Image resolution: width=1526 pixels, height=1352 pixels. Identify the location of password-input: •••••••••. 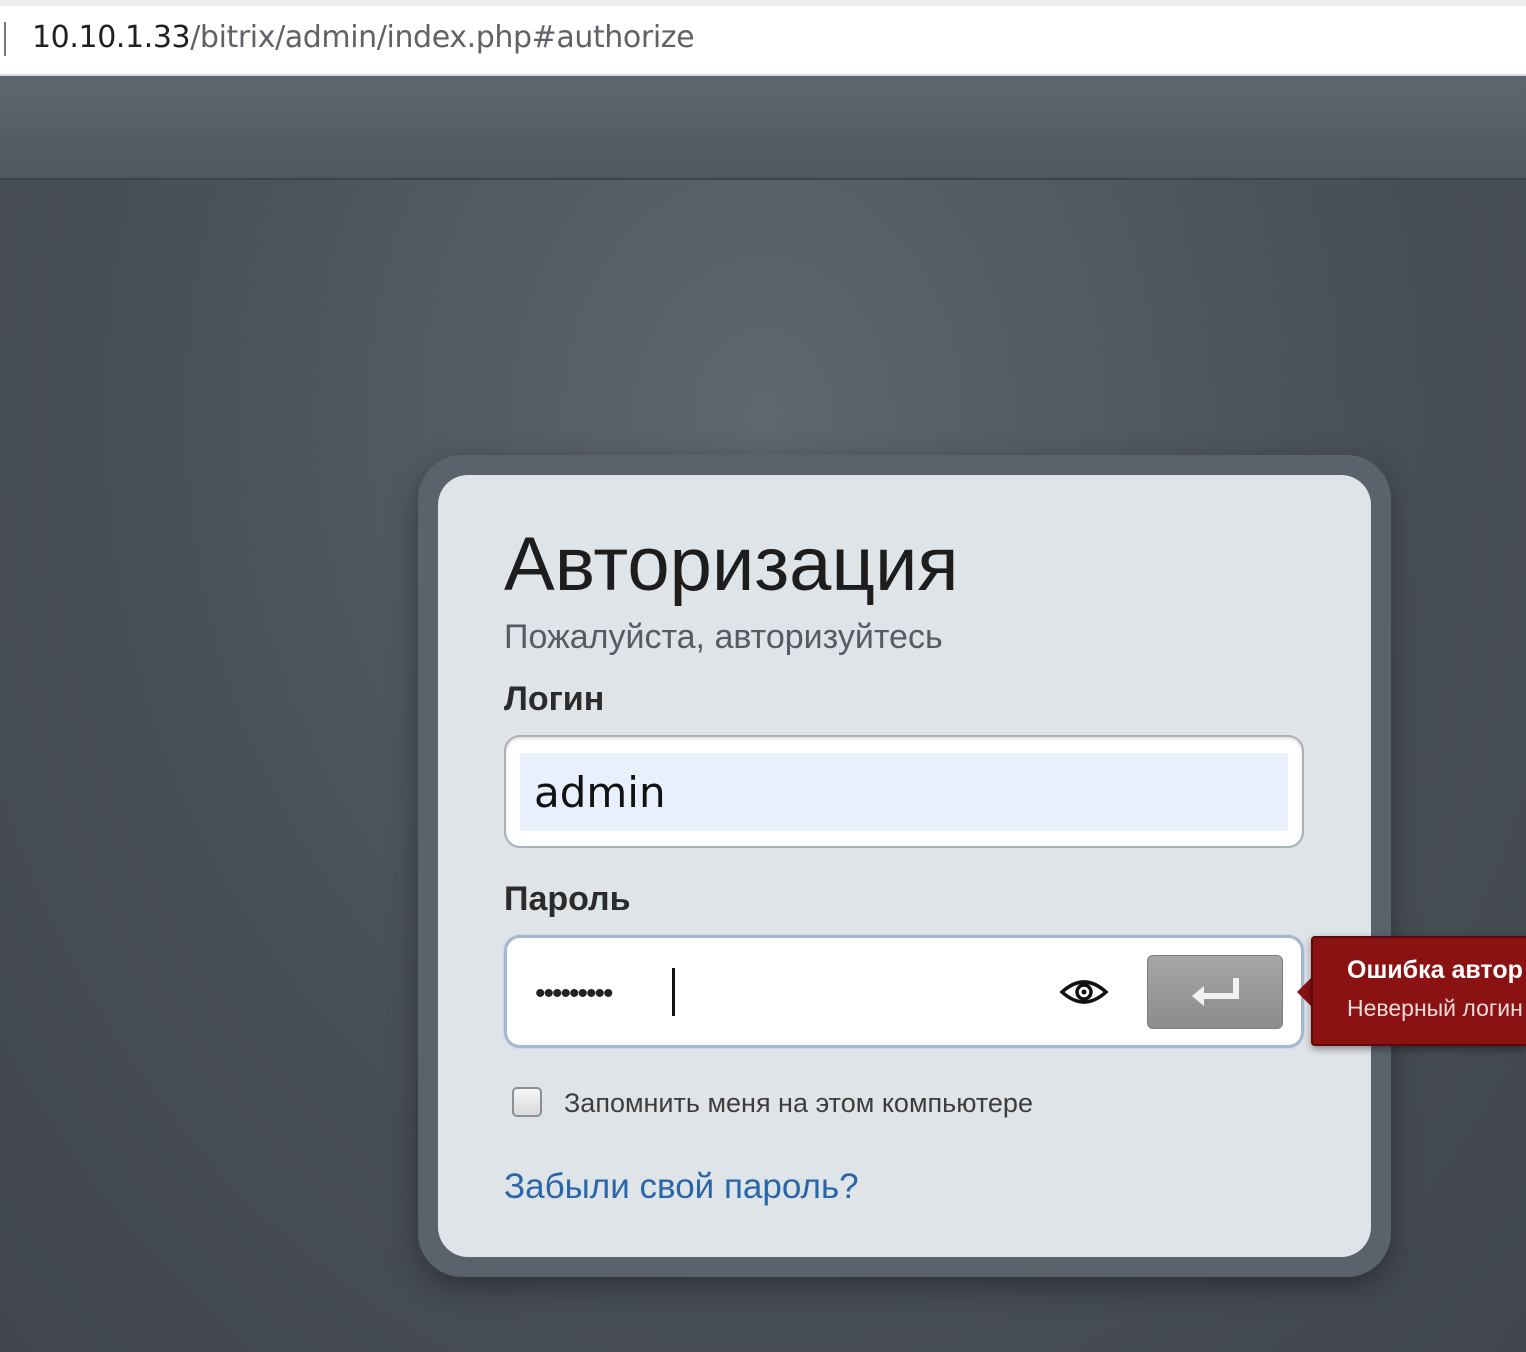
(904, 991).